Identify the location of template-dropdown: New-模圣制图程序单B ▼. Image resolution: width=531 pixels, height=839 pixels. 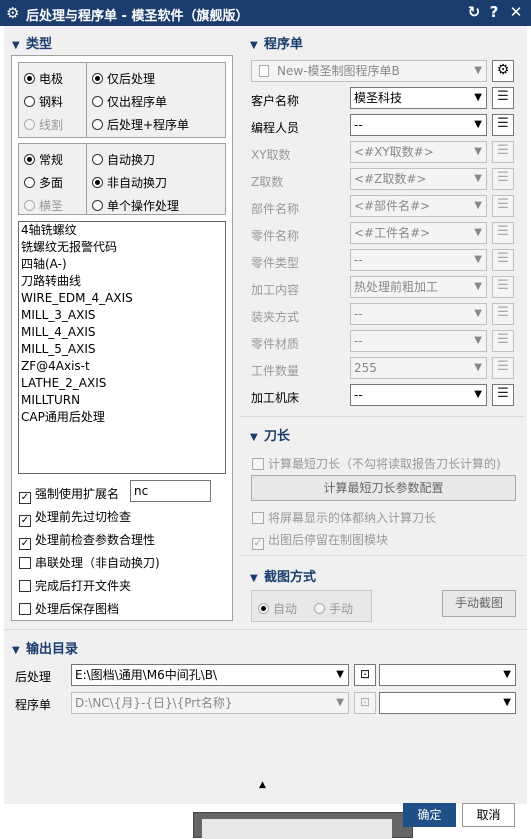
(369, 71).